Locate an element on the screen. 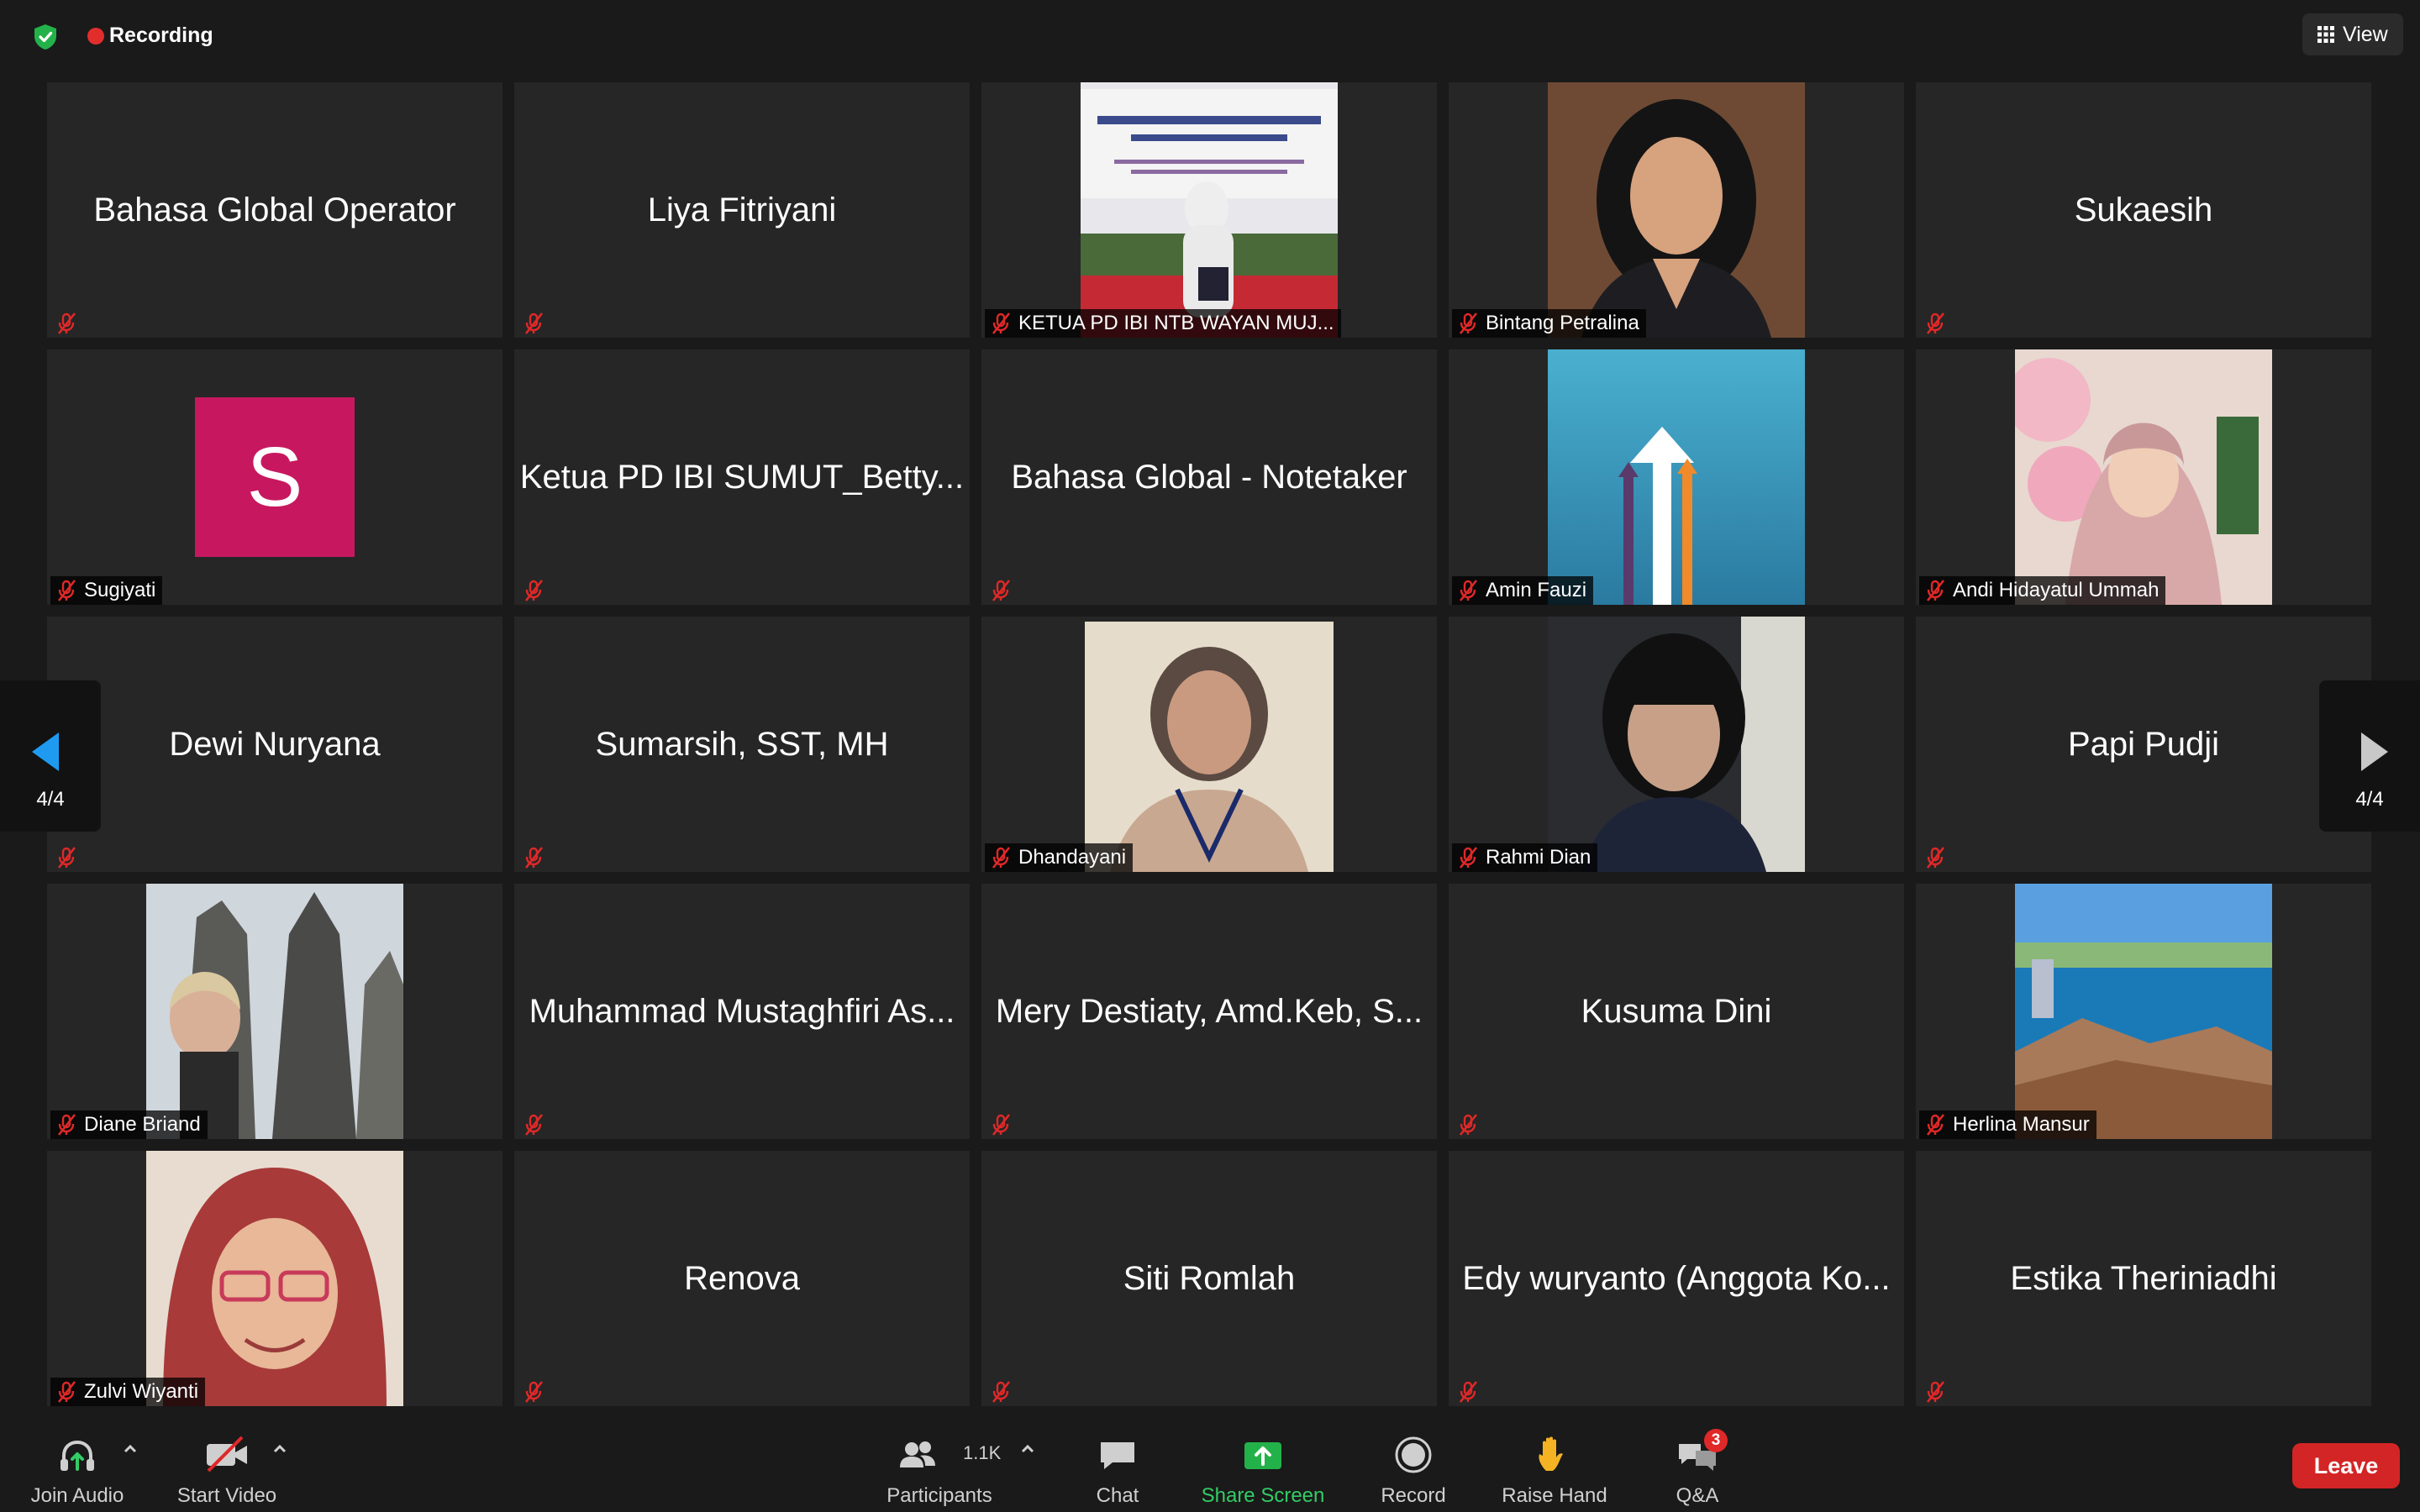  participant-tile: Herlina Mansur is located at coordinates (2144, 1011).